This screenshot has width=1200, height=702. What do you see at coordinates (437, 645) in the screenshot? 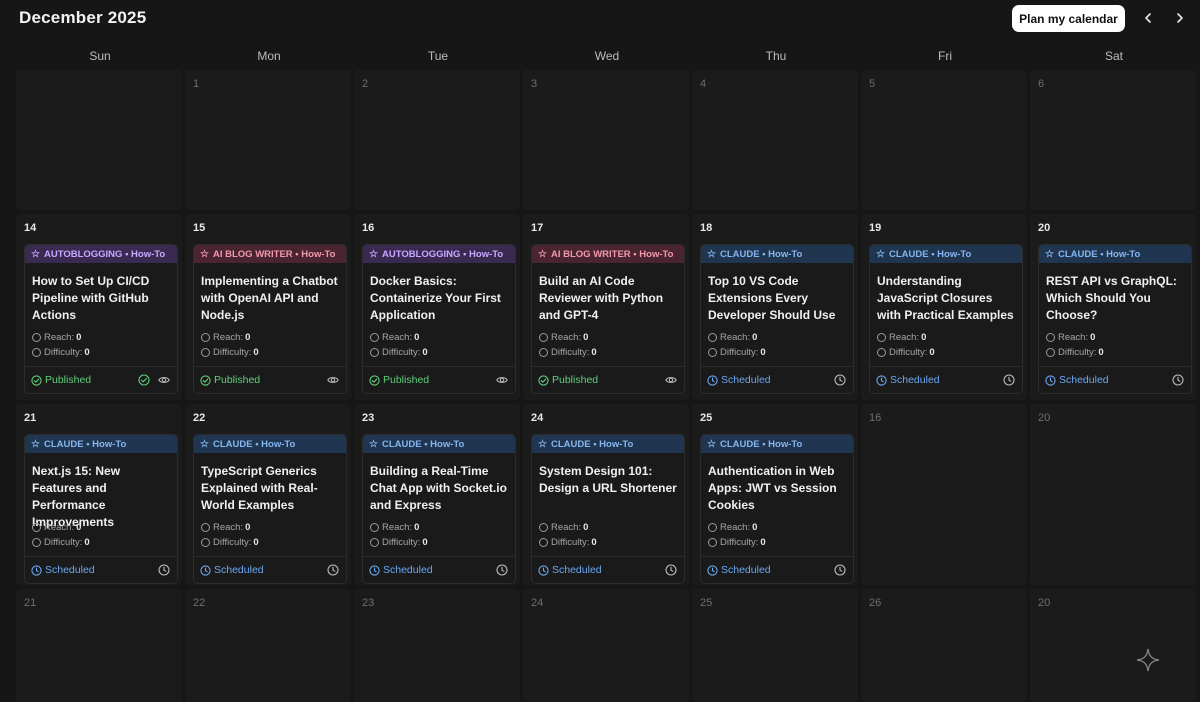
I see `day-cell: 23` at bounding box center [437, 645].